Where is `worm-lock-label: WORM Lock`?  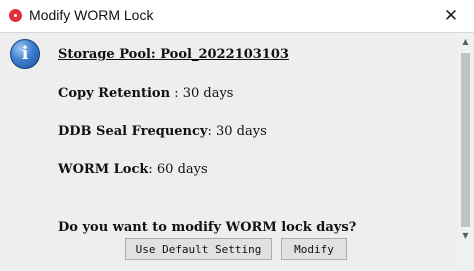
worm-lock-label: WORM Lock is located at coordinates (103, 169).